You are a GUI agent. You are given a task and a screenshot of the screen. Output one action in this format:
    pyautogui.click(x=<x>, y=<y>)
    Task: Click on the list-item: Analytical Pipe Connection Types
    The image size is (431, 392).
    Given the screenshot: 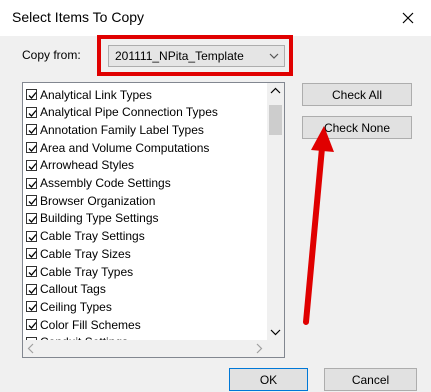 What is the action you would take?
    pyautogui.click(x=122, y=112)
    